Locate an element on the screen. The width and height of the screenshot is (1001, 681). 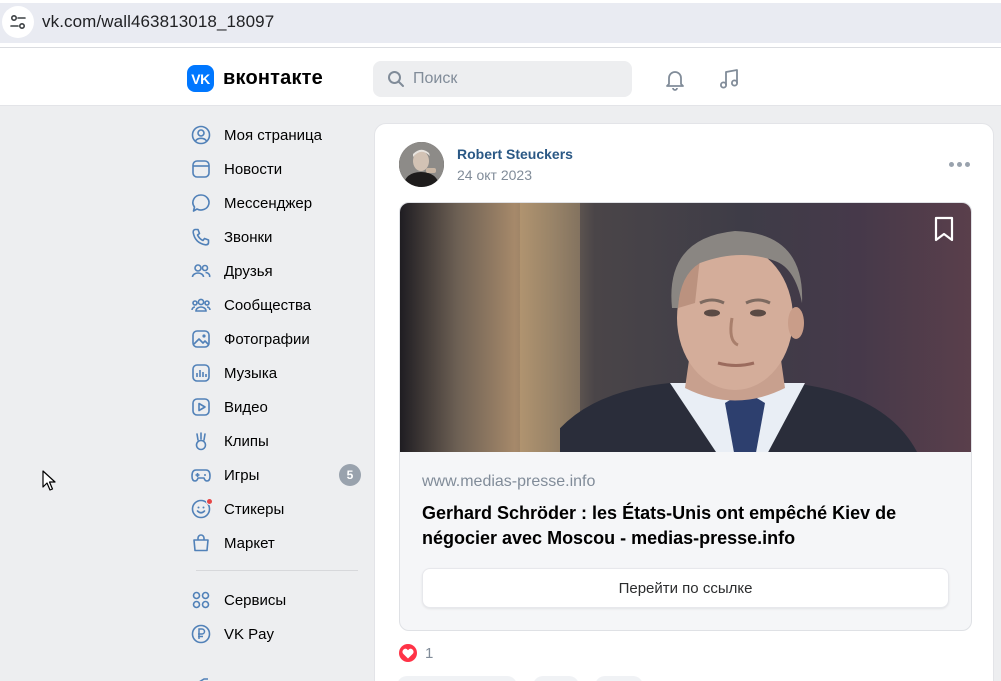
nav-communities: Сообщества is located at coordinates (276, 305).